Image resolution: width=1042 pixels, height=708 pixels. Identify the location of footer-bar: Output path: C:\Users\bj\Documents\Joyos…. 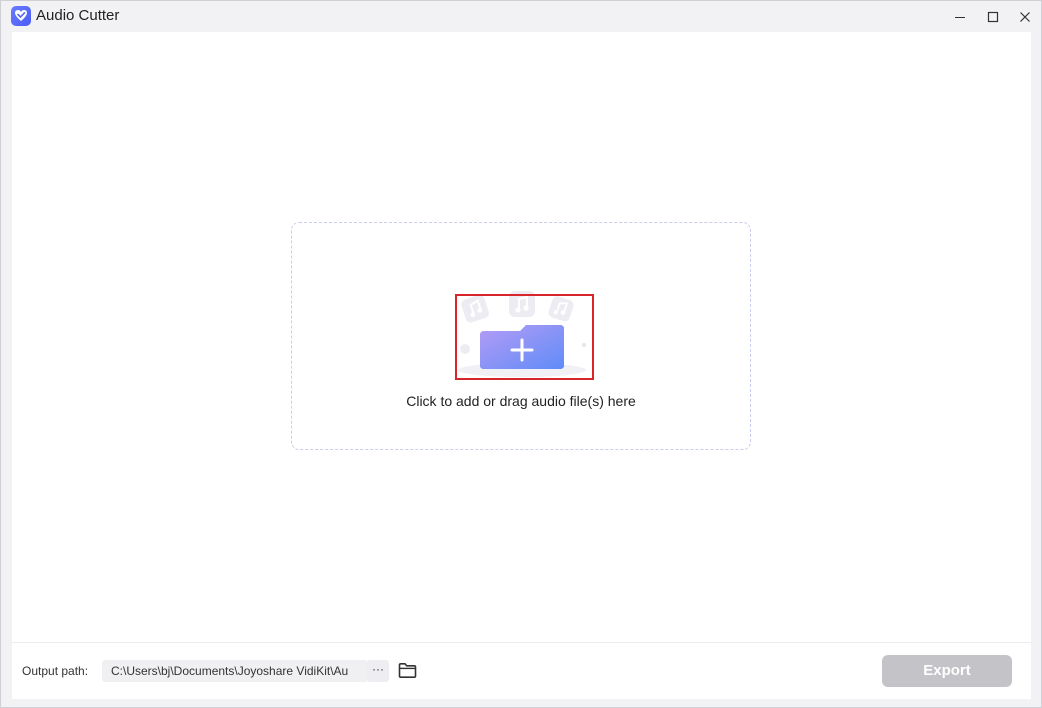
(521, 670).